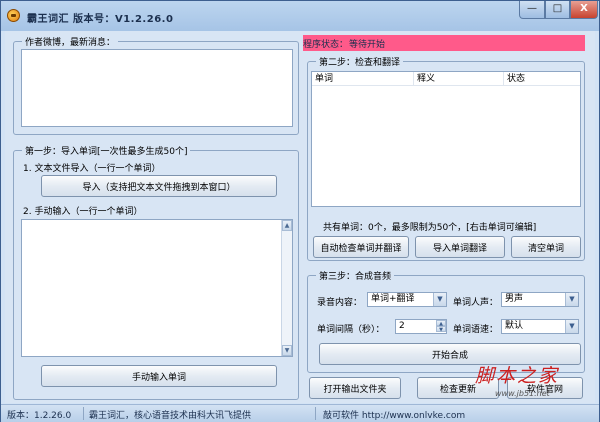 Image resolution: width=600 pixels, height=422 pixels. What do you see at coordinates (92, 169) in the screenshot?
I see `file-import-label: 1. 文本文件导入（一行一个单词）` at bounding box center [92, 169].